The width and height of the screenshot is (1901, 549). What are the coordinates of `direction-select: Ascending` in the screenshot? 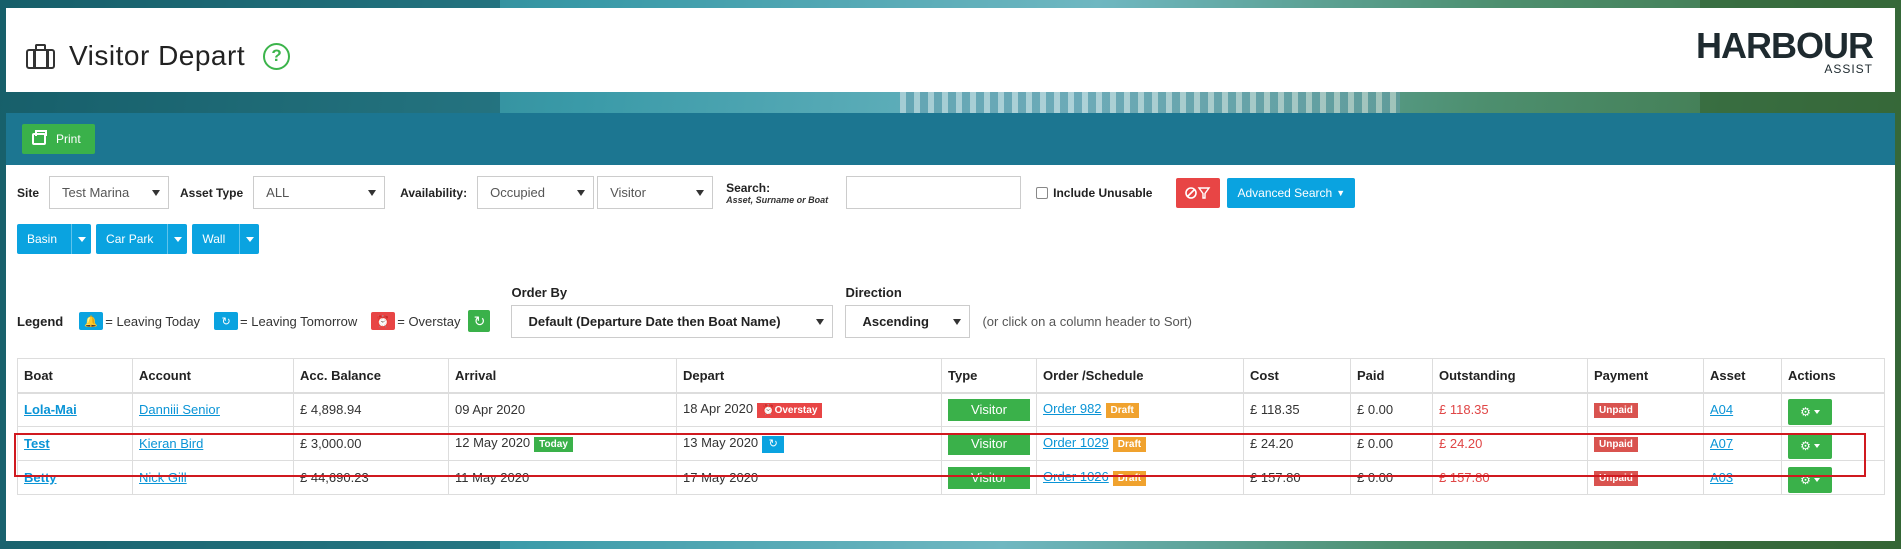 It's located at (908, 321).